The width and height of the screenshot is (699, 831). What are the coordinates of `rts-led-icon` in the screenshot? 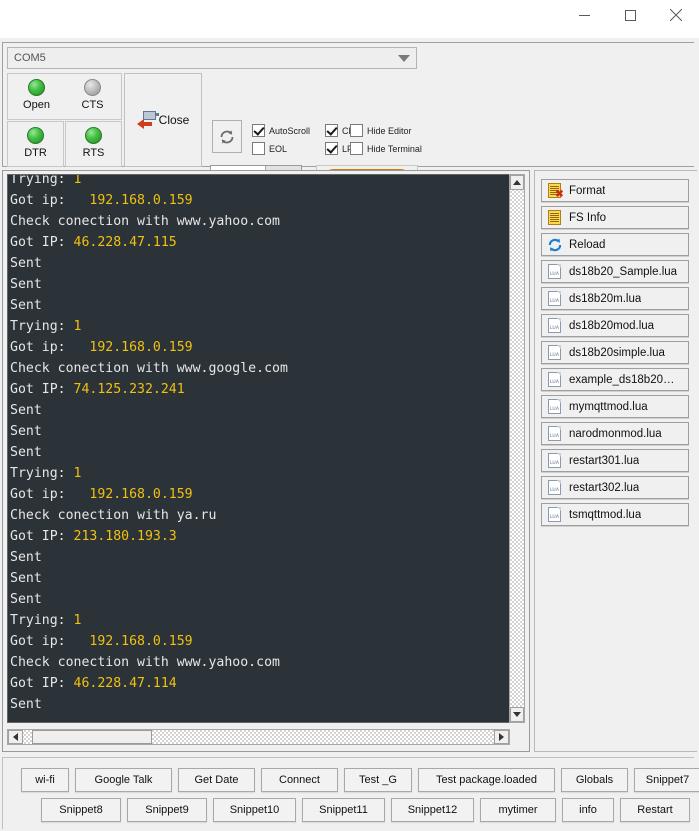 It's located at (93, 135).